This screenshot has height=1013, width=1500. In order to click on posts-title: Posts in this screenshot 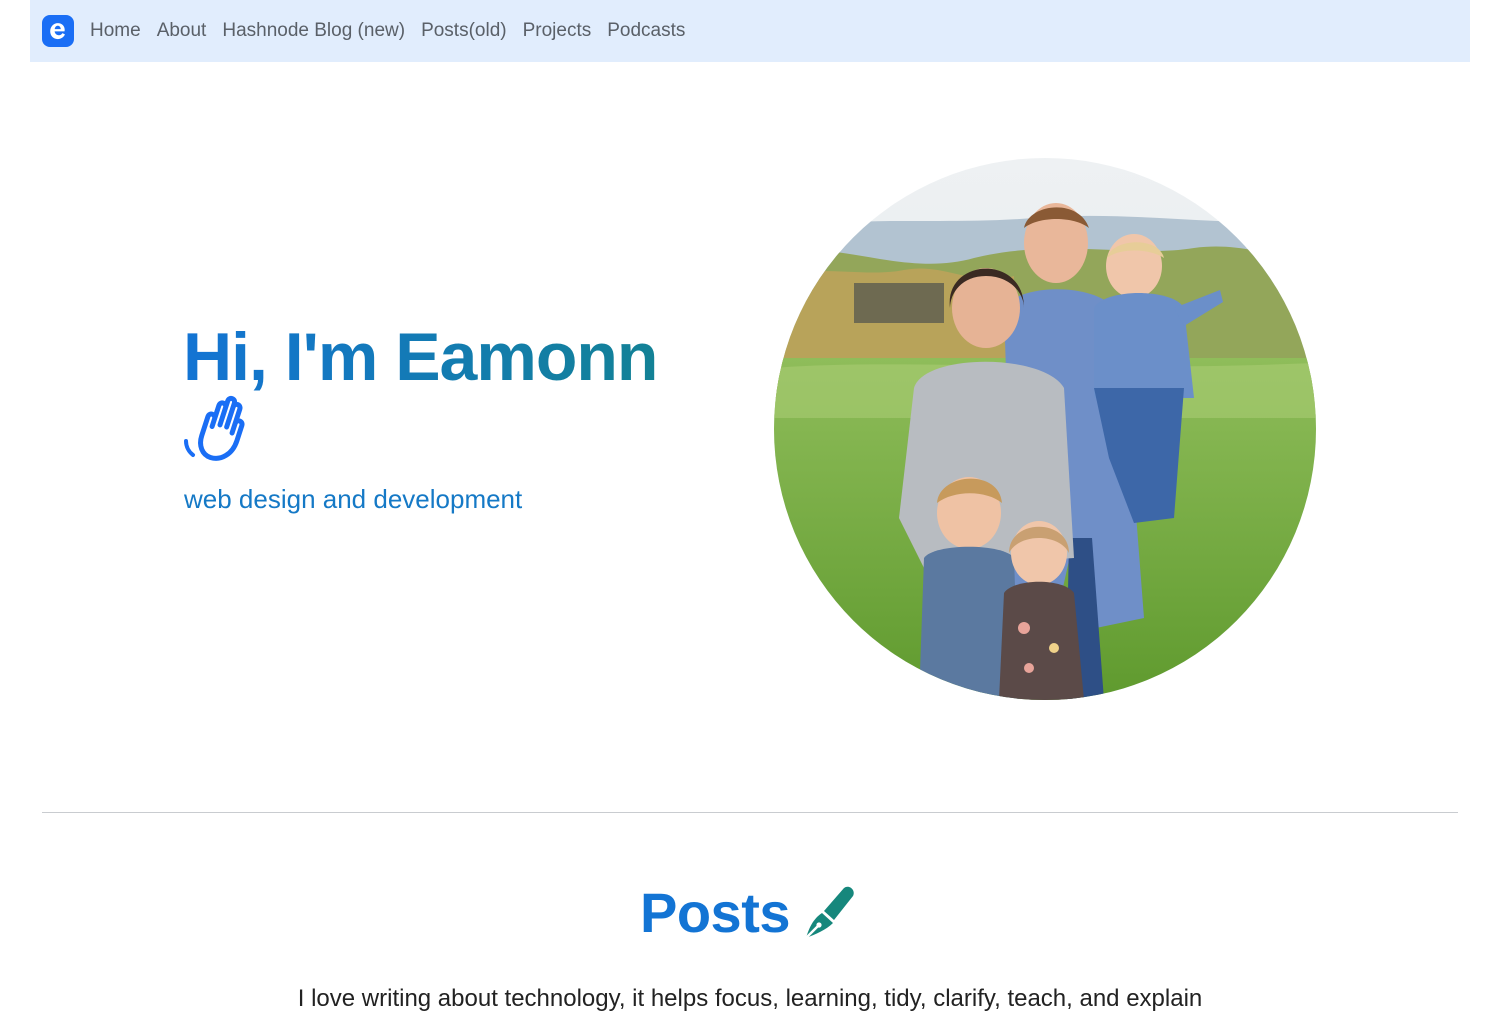, I will do `click(715, 912)`.